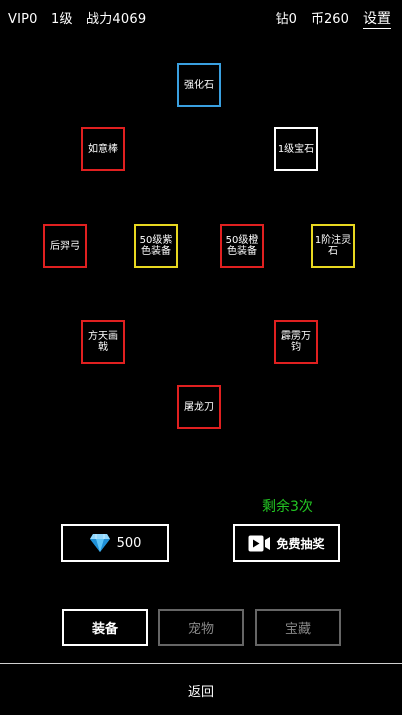 Image resolution: width=402 pixels, height=715 pixels. I want to click on settings-button: 设置, so click(377, 20).